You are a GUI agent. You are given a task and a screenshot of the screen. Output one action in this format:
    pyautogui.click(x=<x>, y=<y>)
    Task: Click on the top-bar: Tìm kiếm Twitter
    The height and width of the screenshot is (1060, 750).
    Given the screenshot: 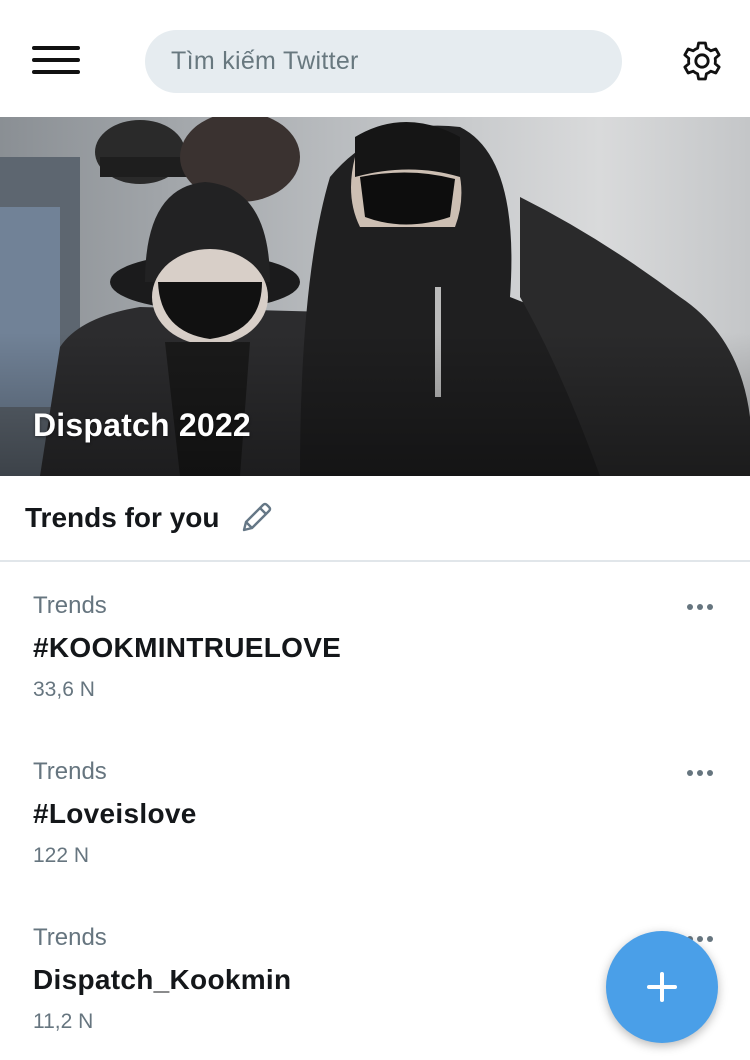 What is the action you would take?
    pyautogui.click(x=375, y=58)
    